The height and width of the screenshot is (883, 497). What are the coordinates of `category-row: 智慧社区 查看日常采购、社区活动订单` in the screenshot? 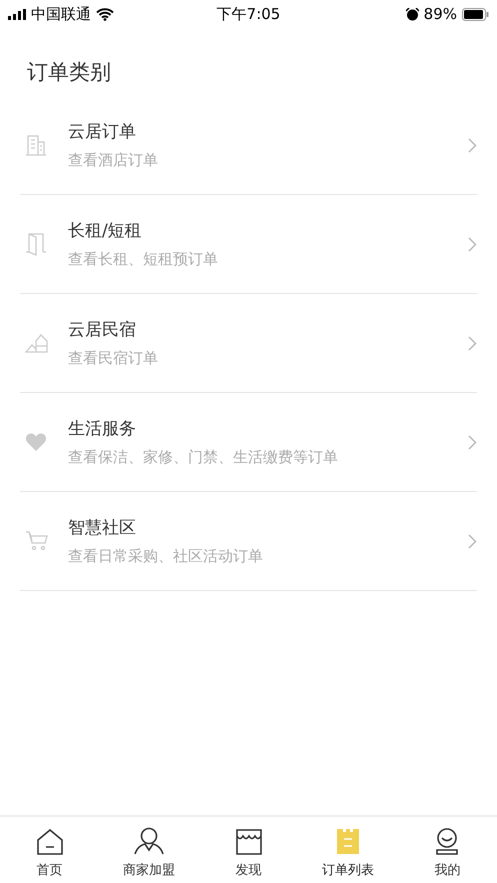 It's located at (248, 541).